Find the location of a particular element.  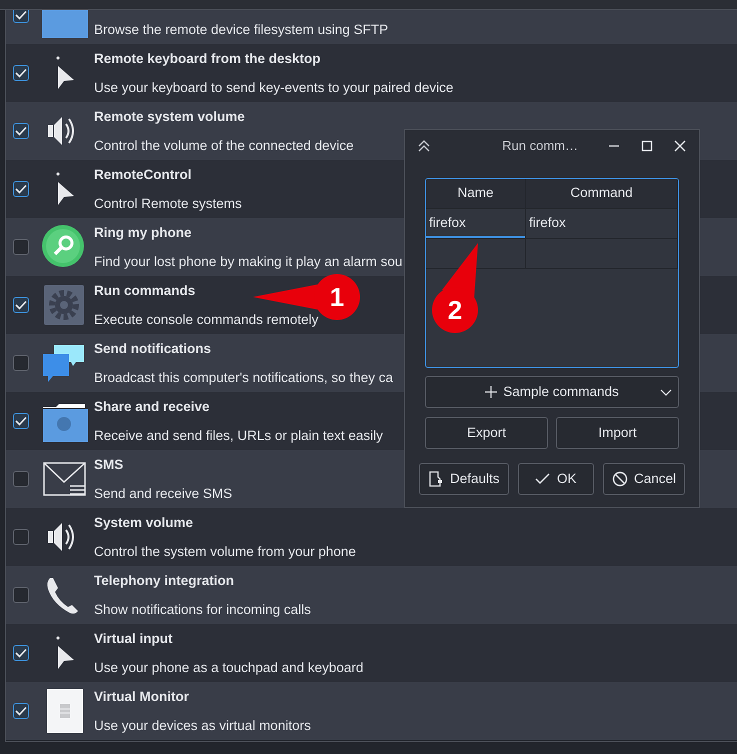

plugin-title: Telephony integration is located at coordinates (165, 581).